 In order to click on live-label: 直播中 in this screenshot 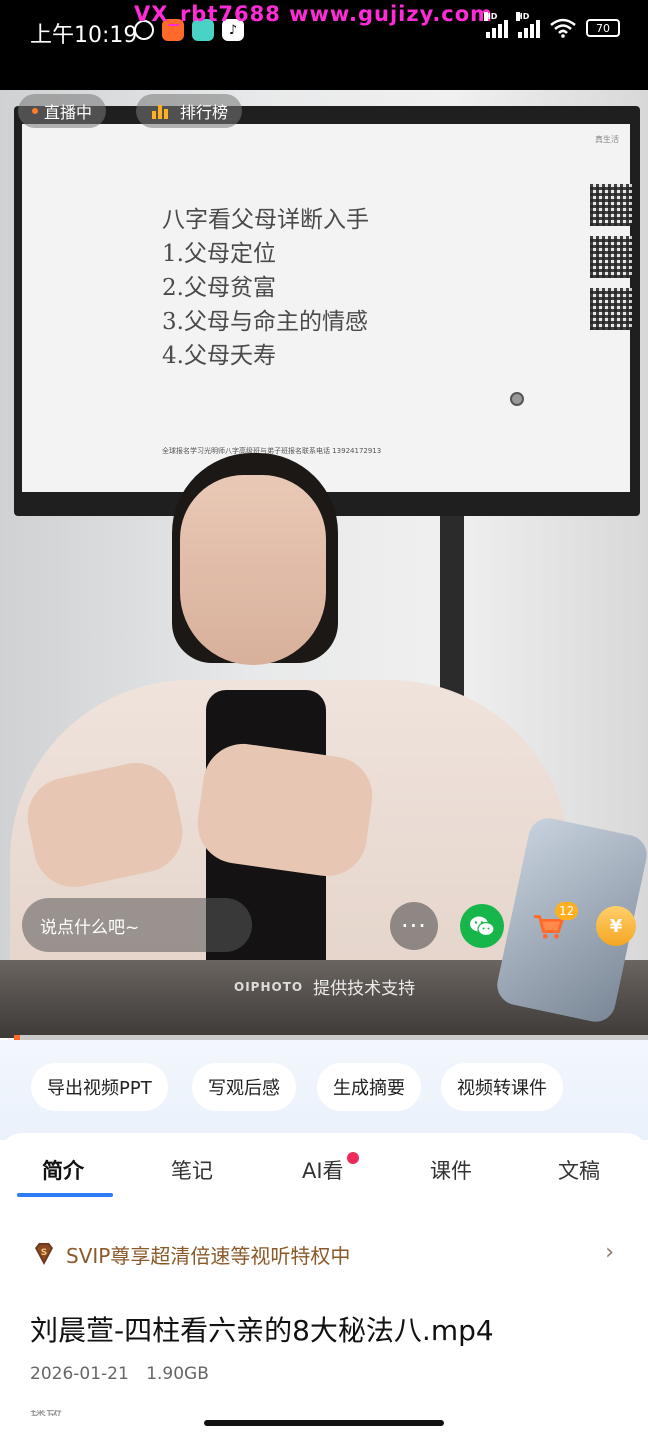, I will do `click(68, 112)`.